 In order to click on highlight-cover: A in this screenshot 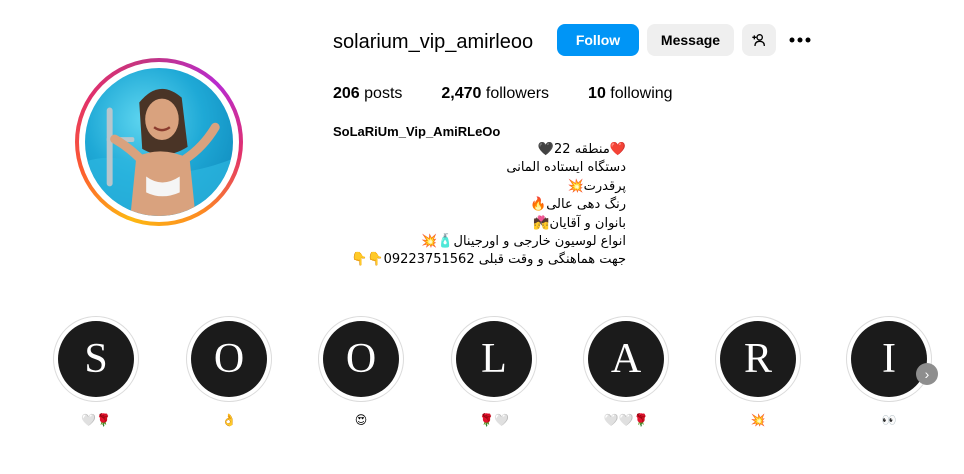, I will do `click(626, 359)`.